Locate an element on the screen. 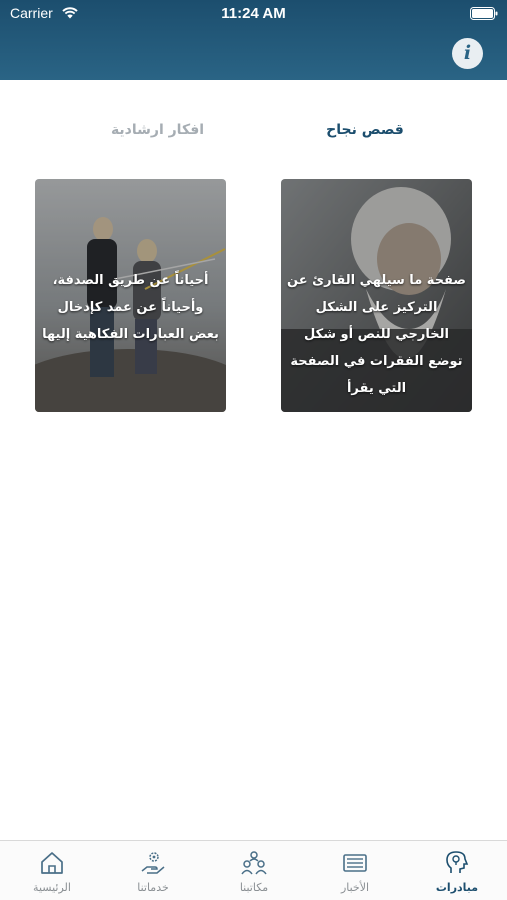 The image size is (507, 900). tabbar-item-initiatives: مبادرات is located at coordinates (457, 872).